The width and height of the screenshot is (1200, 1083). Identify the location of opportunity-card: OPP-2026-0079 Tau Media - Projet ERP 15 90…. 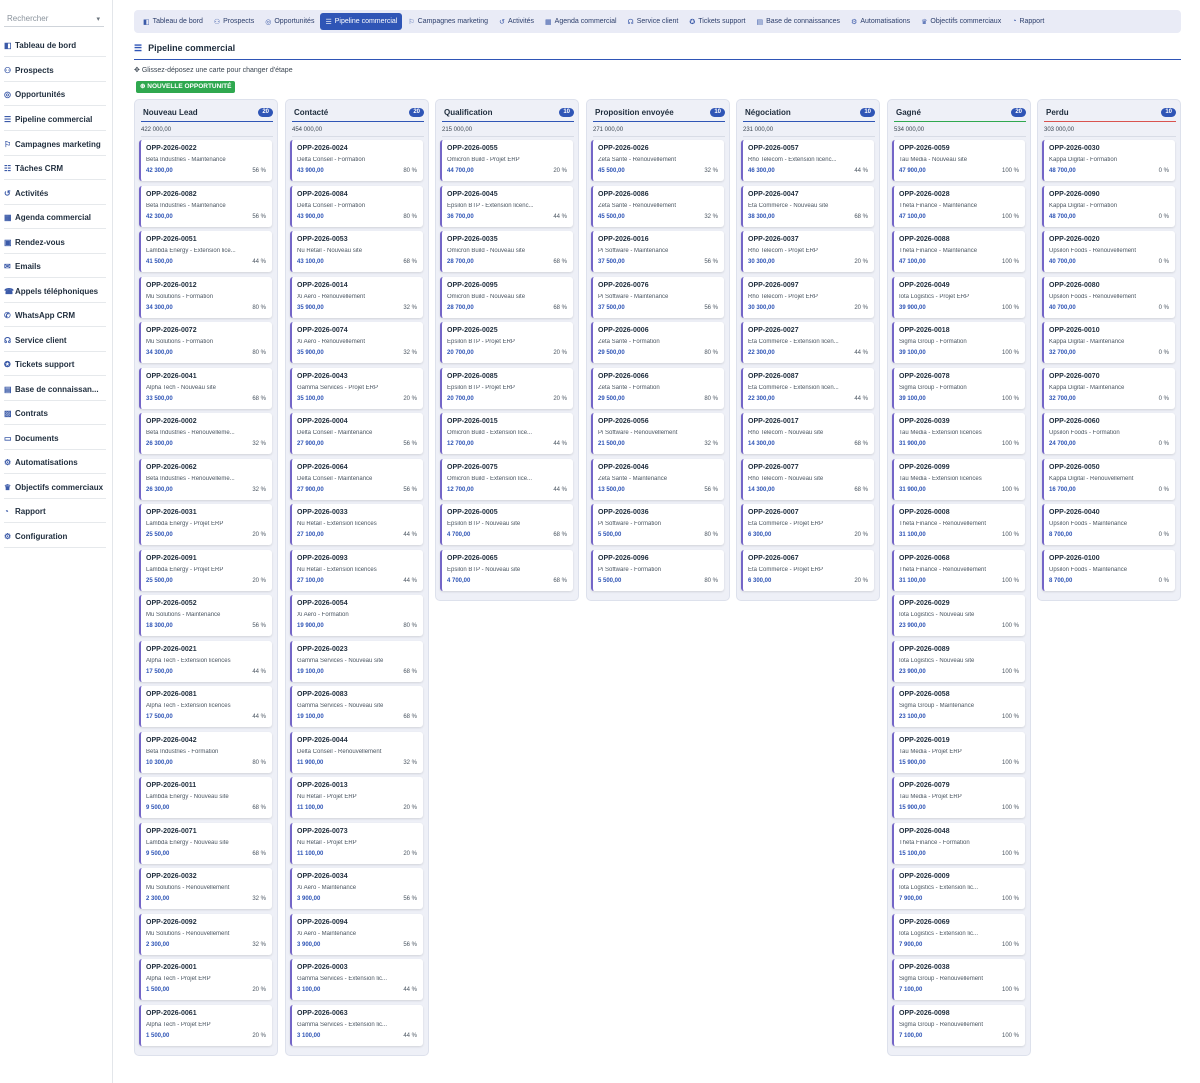
(958, 797).